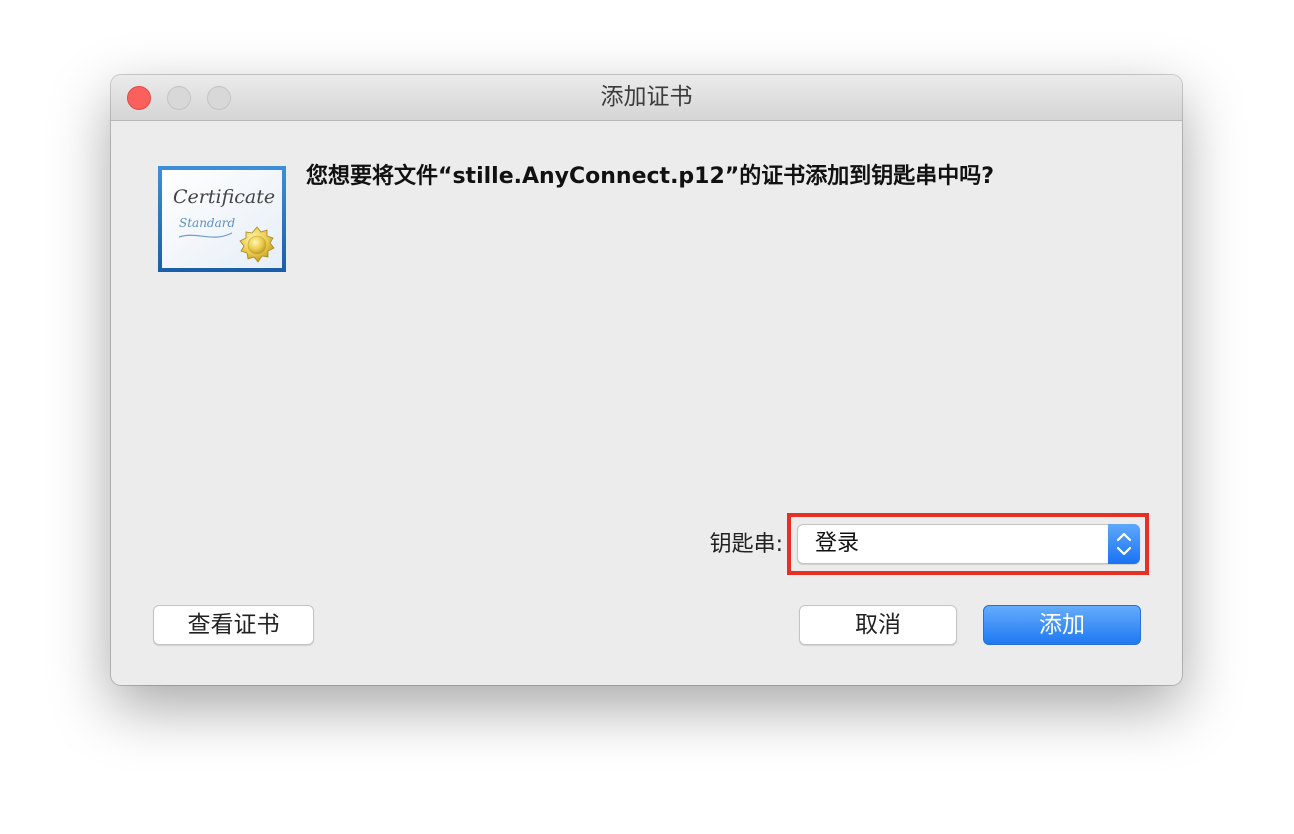  What do you see at coordinates (878, 625) in the screenshot?
I see `cancel-button: 取消` at bounding box center [878, 625].